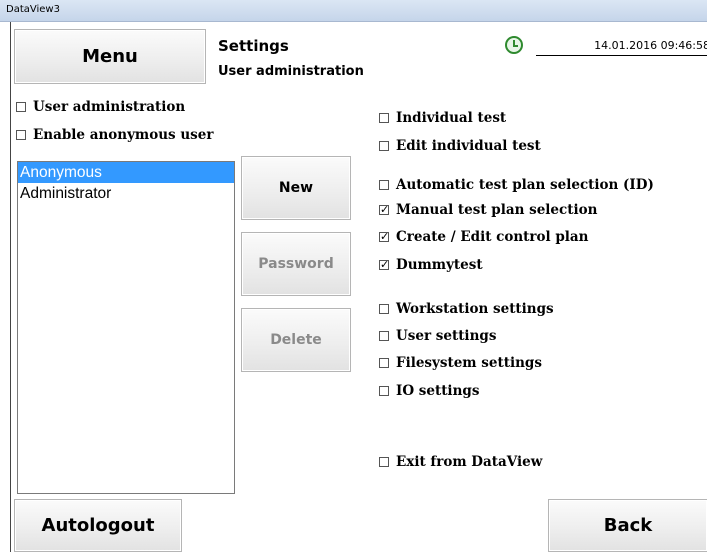 The height and width of the screenshot is (552, 707). I want to click on create-edit-control-plan-checkbox: Create / Edit control plan, so click(484, 237).